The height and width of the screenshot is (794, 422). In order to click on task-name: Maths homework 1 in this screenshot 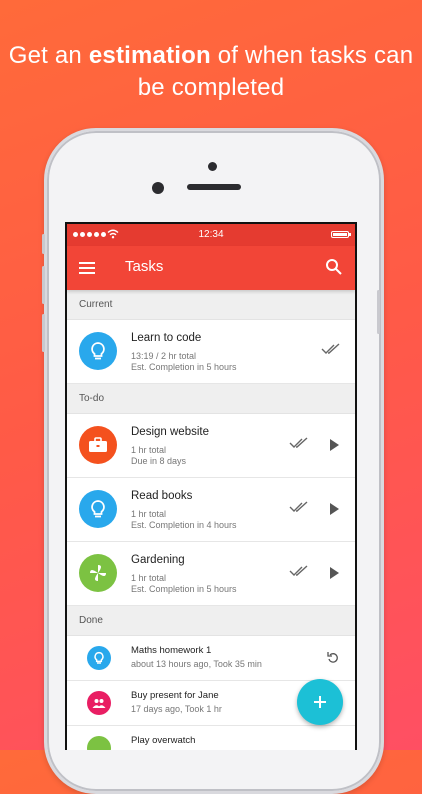, I will do `click(171, 650)`.